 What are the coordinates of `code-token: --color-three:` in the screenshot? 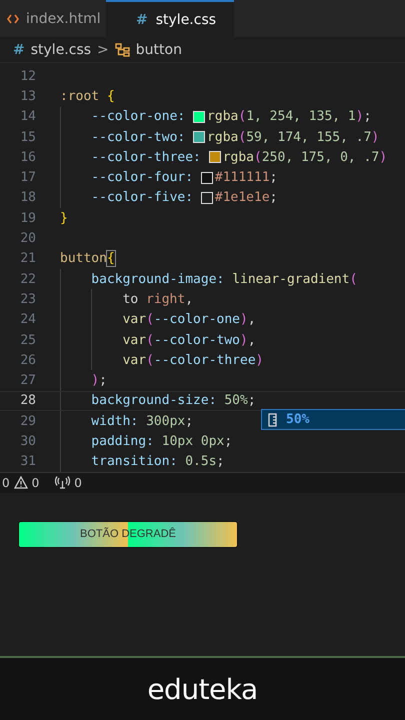 It's located at (146, 157).